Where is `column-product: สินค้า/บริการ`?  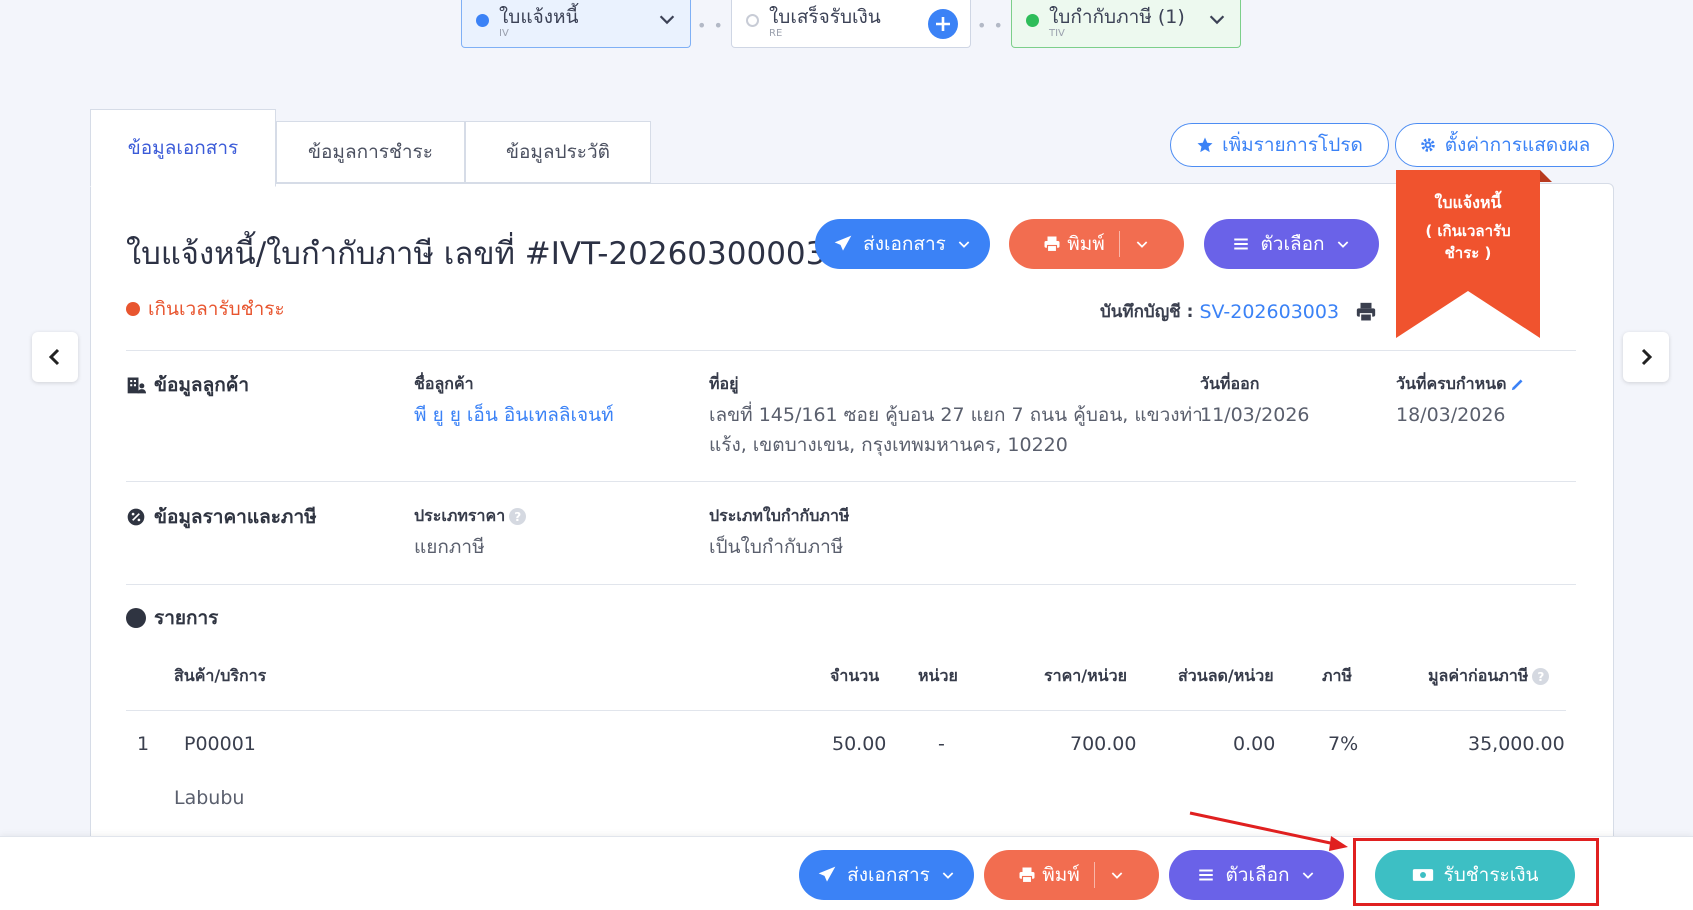
column-product: สินค้า/บริการ is located at coordinates (220, 675).